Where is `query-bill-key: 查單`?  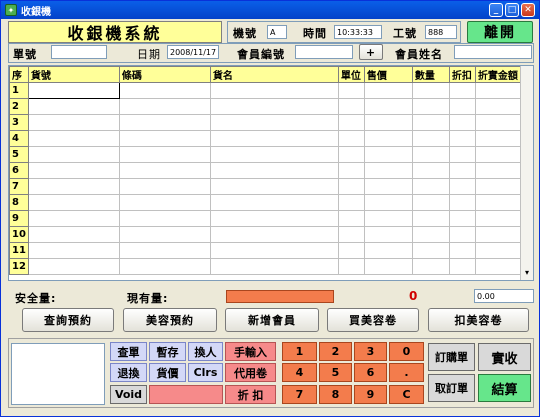 query-bill-key: 查單 is located at coordinates (128, 351).